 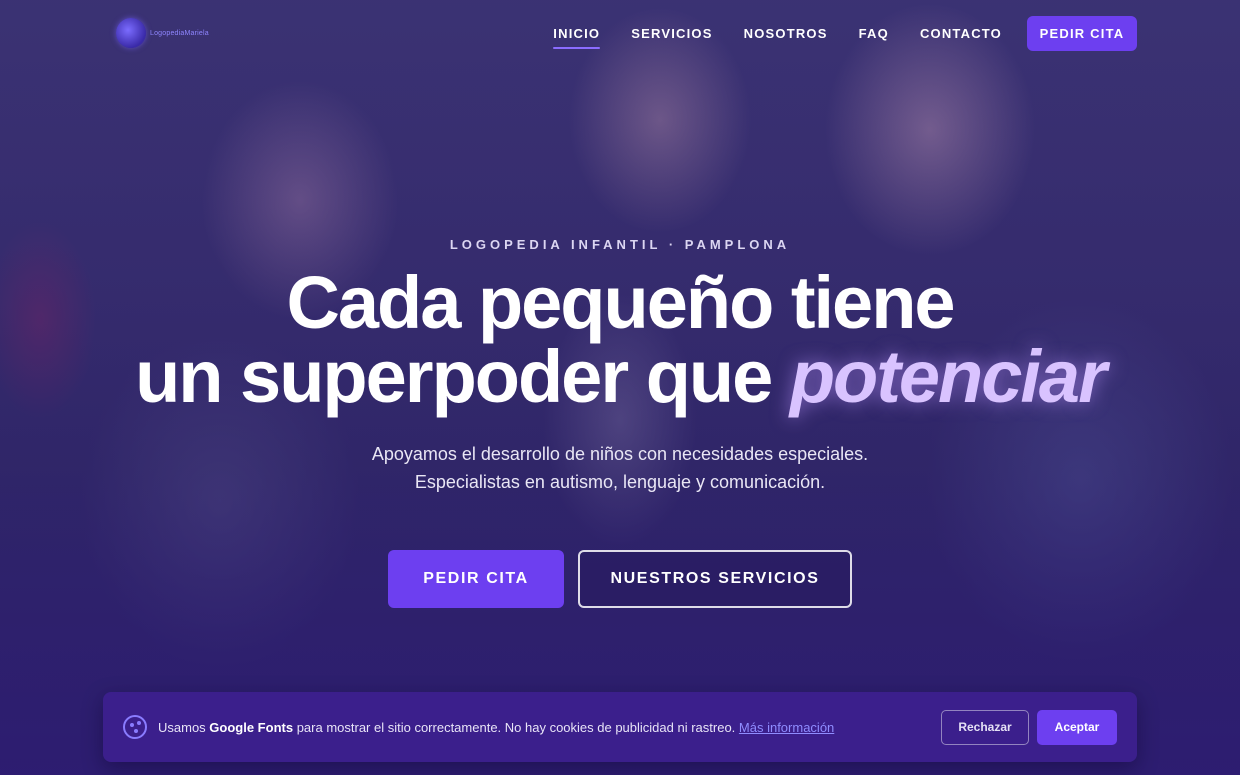 What do you see at coordinates (961, 33) in the screenshot?
I see `nav-item-contacto: CONTACTO` at bounding box center [961, 33].